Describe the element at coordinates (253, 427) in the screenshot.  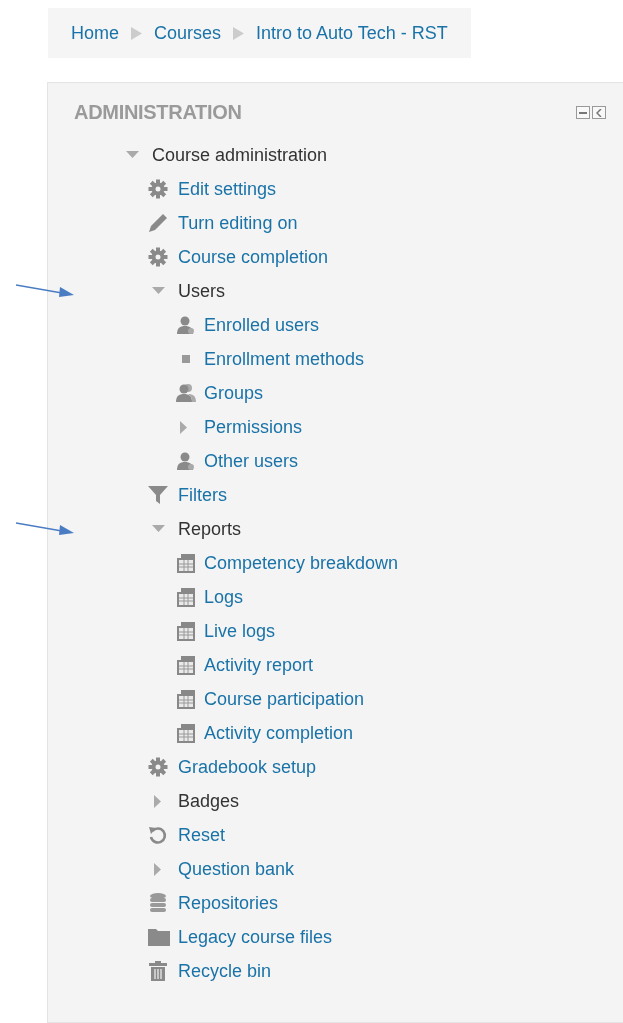
I see `menu-item: Permissions` at that location.